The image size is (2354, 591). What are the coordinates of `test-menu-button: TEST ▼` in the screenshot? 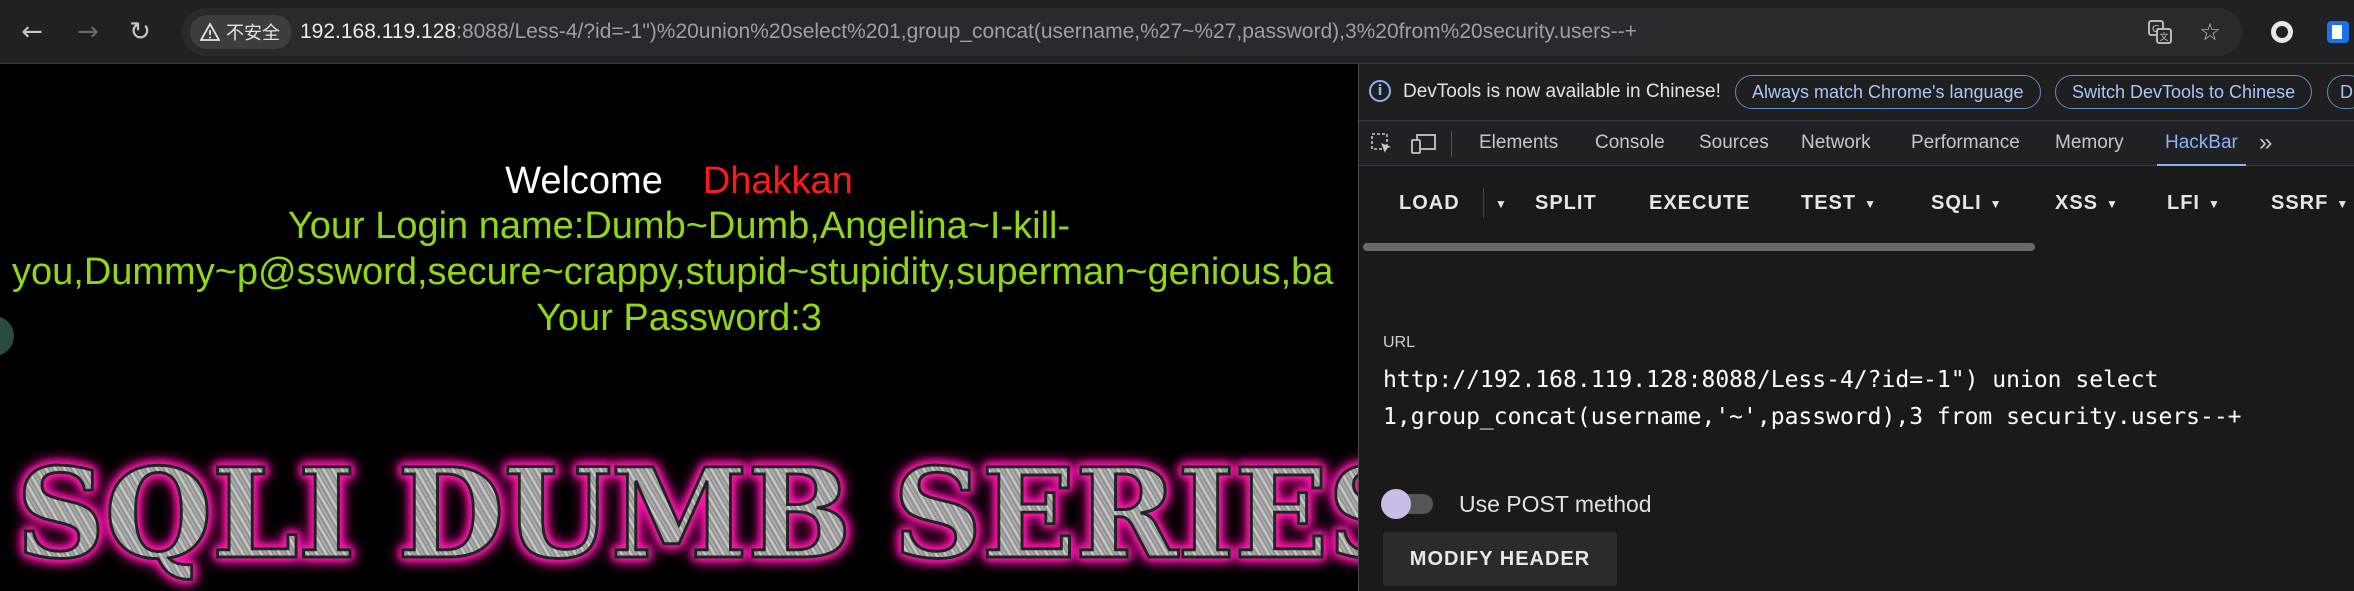 It's located at (1839, 203).